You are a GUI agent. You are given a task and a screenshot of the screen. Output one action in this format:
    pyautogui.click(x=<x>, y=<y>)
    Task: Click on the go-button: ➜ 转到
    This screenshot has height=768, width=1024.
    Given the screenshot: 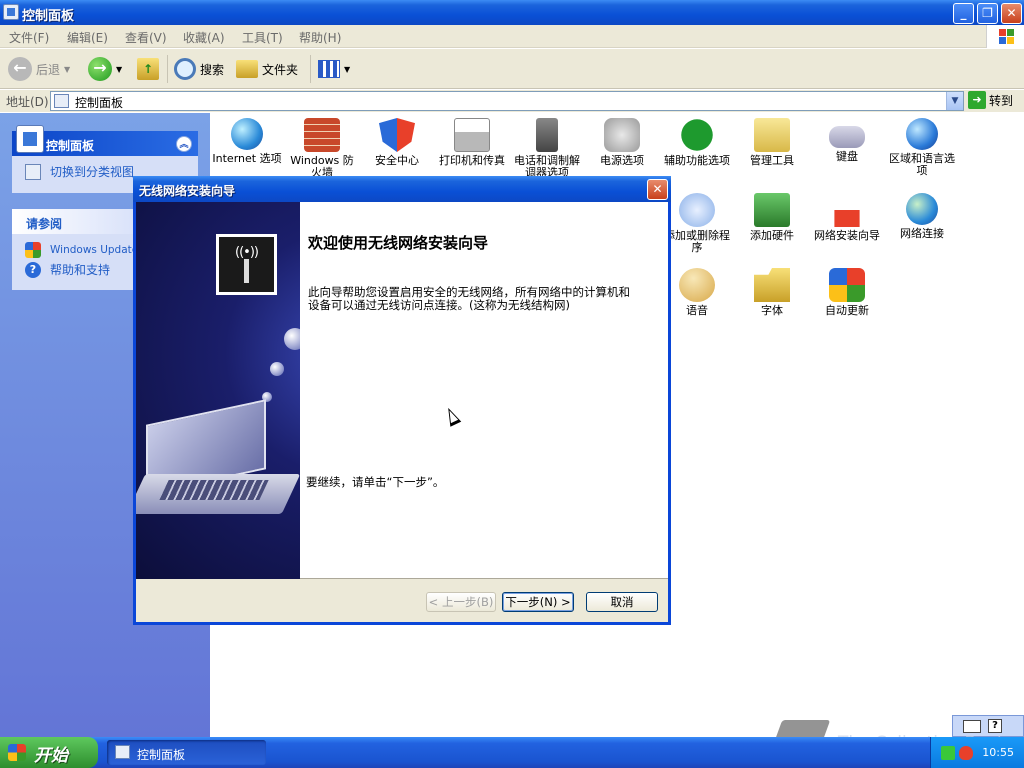 What is the action you would take?
    pyautogui.click(x=990, y=100)
    